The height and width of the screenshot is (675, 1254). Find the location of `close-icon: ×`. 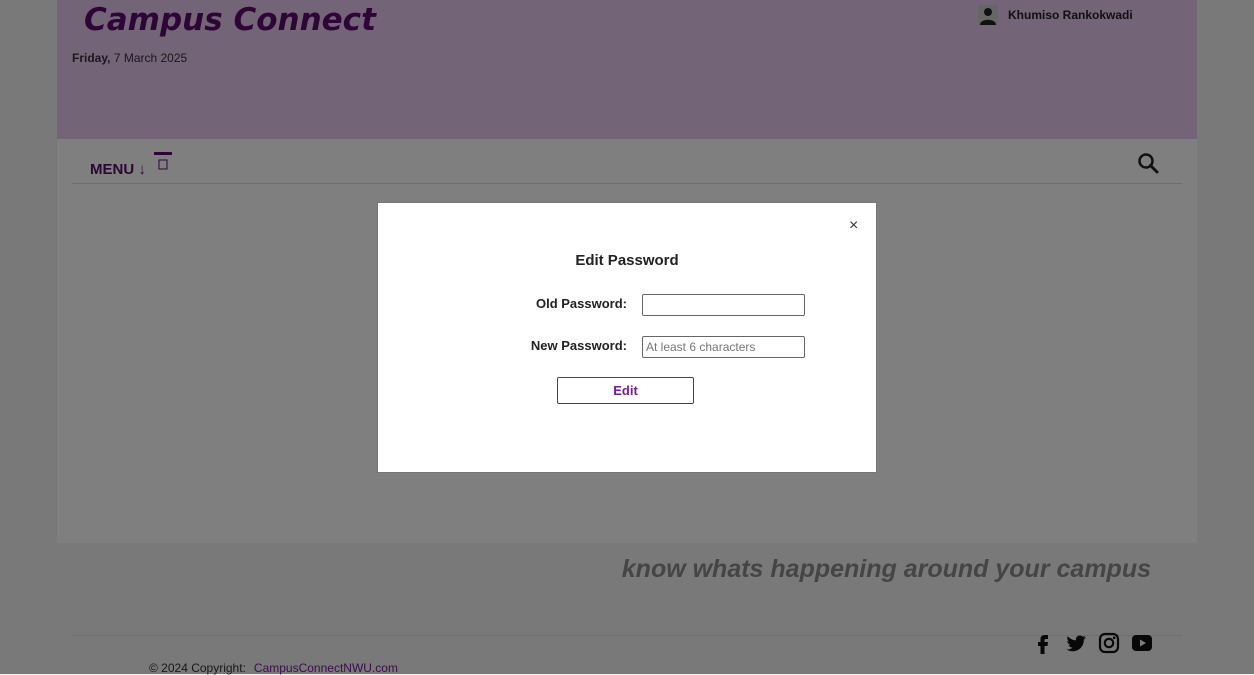

close-icon: × is located at coordinates (853, 226).